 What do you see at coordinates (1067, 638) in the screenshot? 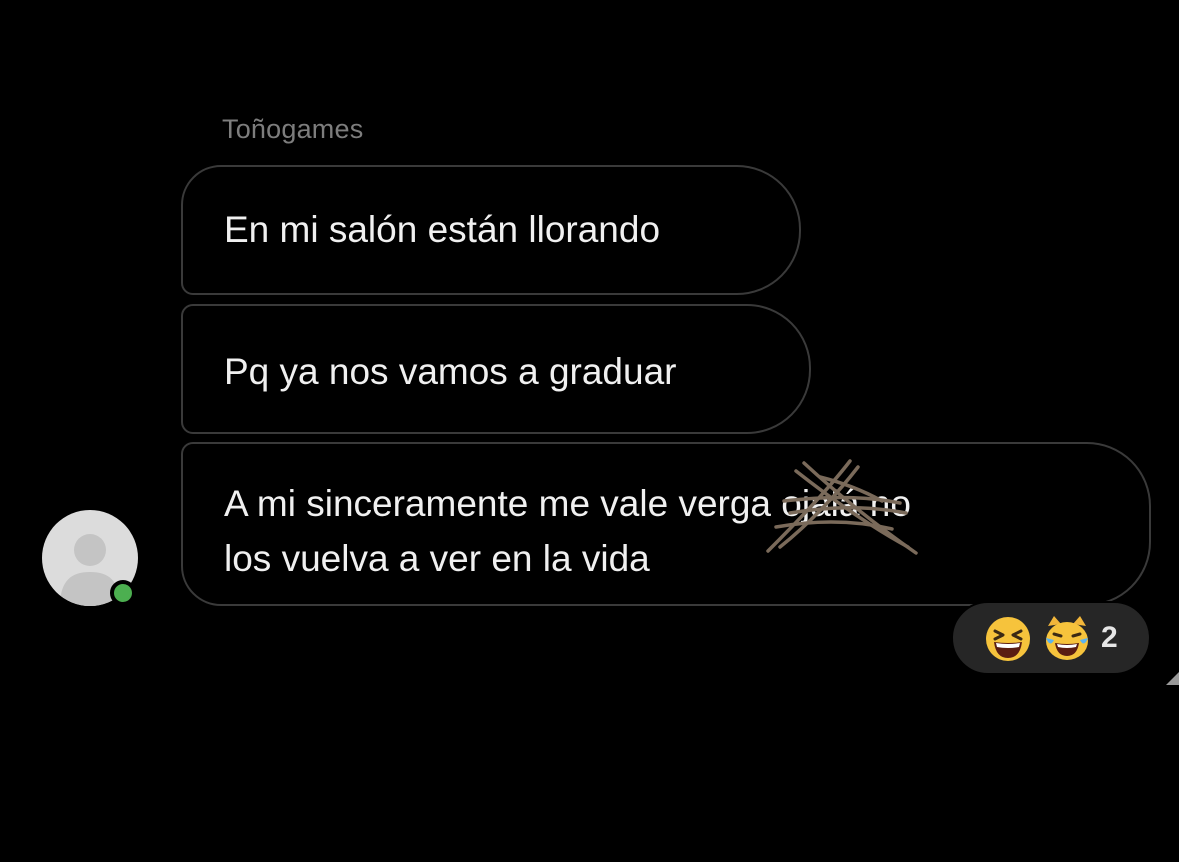
I see `cat-tears-of-joy-icon` at bounding box center [1067, 638].